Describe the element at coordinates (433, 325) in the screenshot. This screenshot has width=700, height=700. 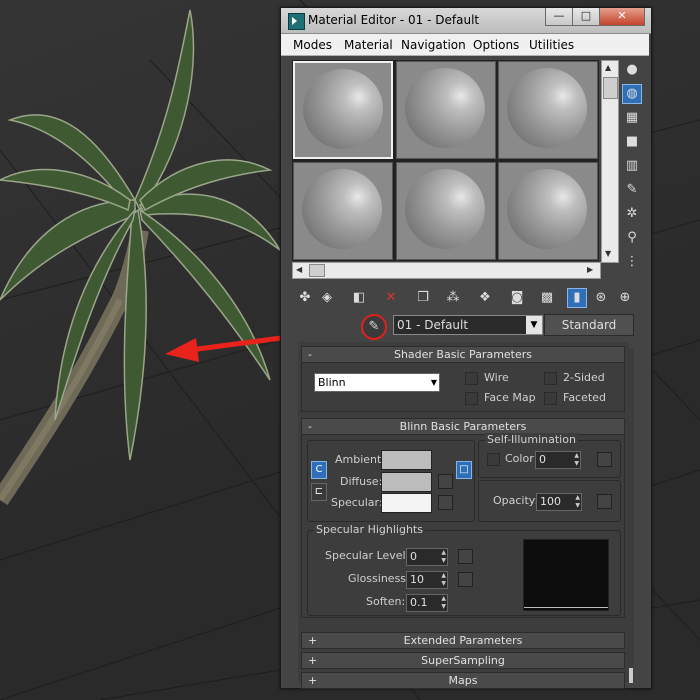
I see `material-name: 01 - Default` at that location.